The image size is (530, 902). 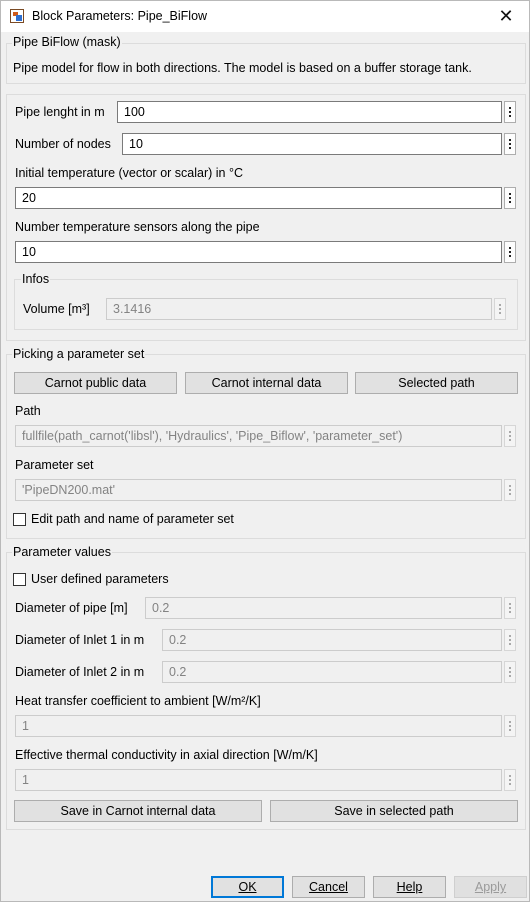 I want to click on initial-temperature-input: 20, so click(x=258, y=198).